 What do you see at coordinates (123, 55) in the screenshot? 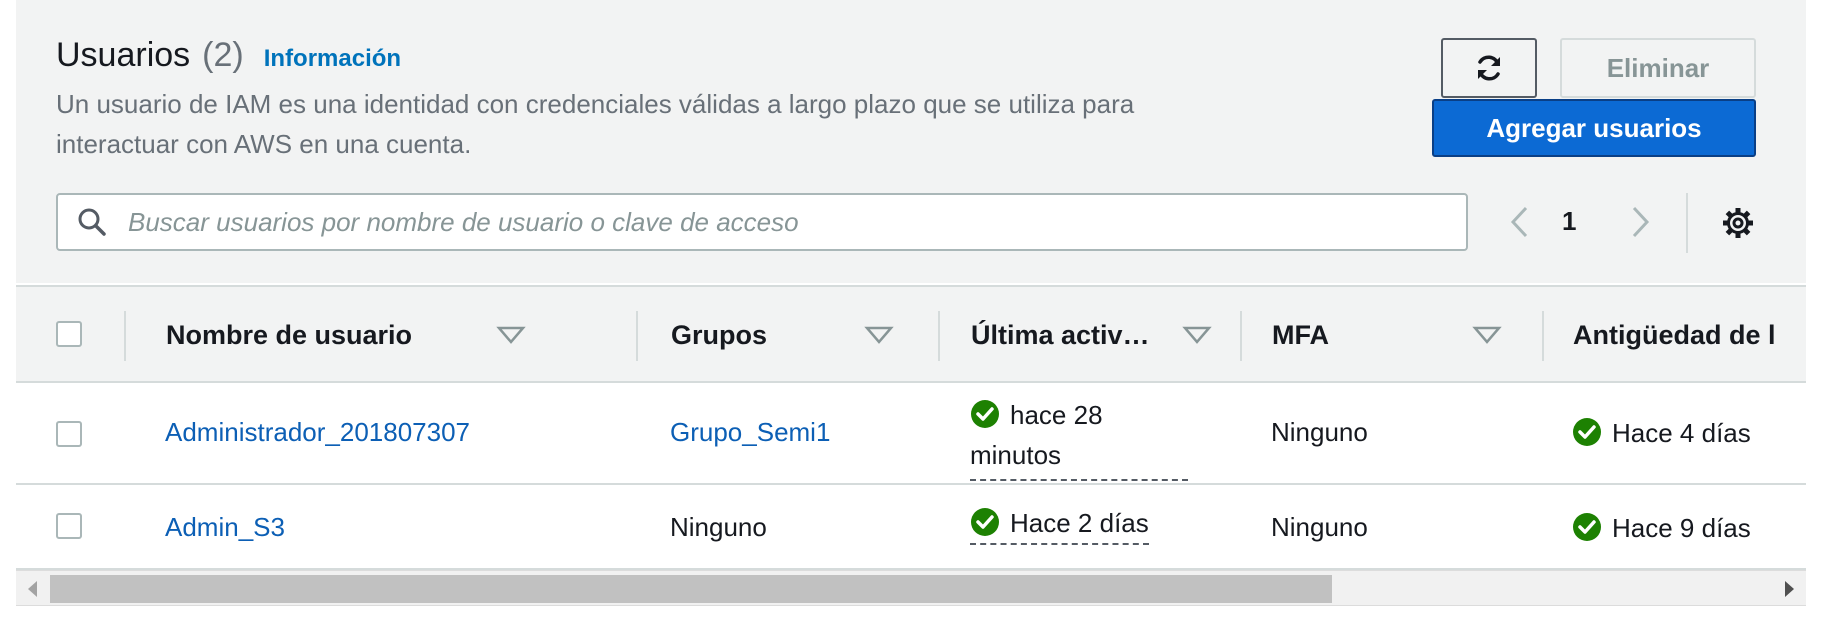
I see `page-title: Usuarios` at bounding box center [123, 55].